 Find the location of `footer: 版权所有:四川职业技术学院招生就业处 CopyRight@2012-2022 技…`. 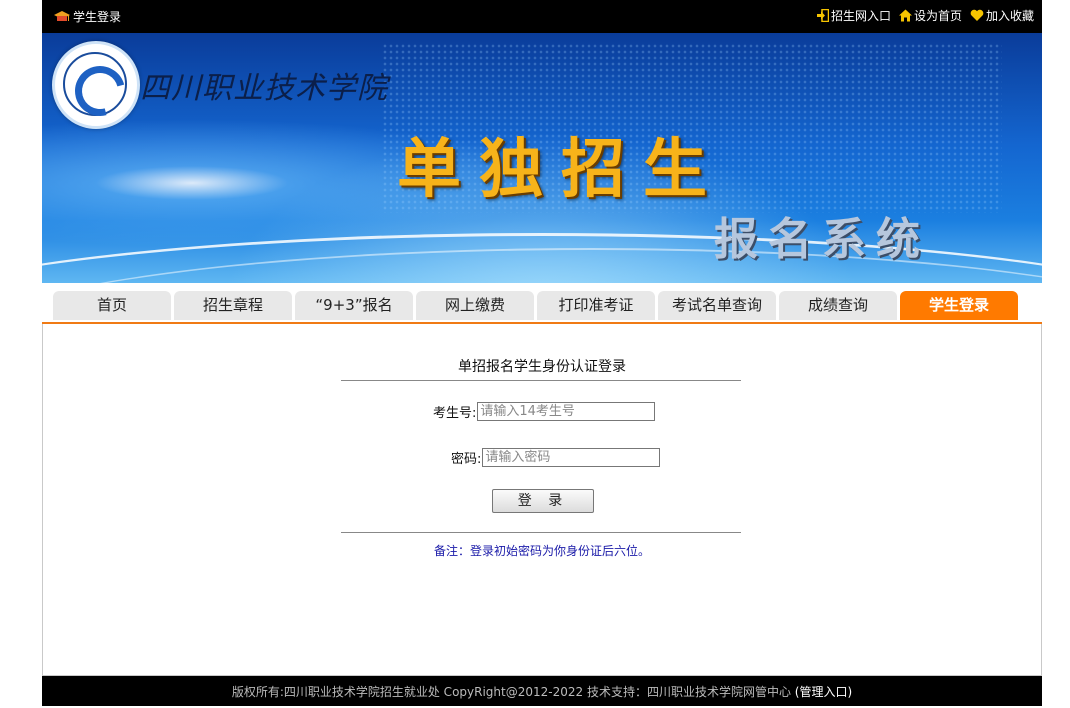

footer: 版权所有:四川职业技术学院招生就业处 CopyRight@2012-2022 技… is located at coordinates (542, 691).